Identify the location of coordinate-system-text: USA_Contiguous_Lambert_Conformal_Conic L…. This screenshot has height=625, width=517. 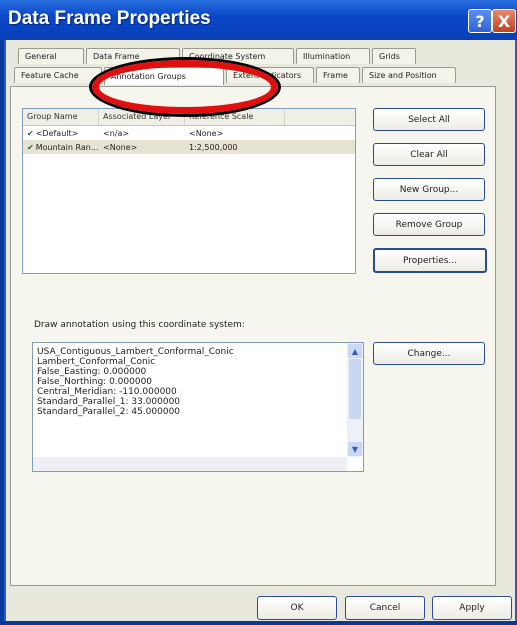
(198, 407).